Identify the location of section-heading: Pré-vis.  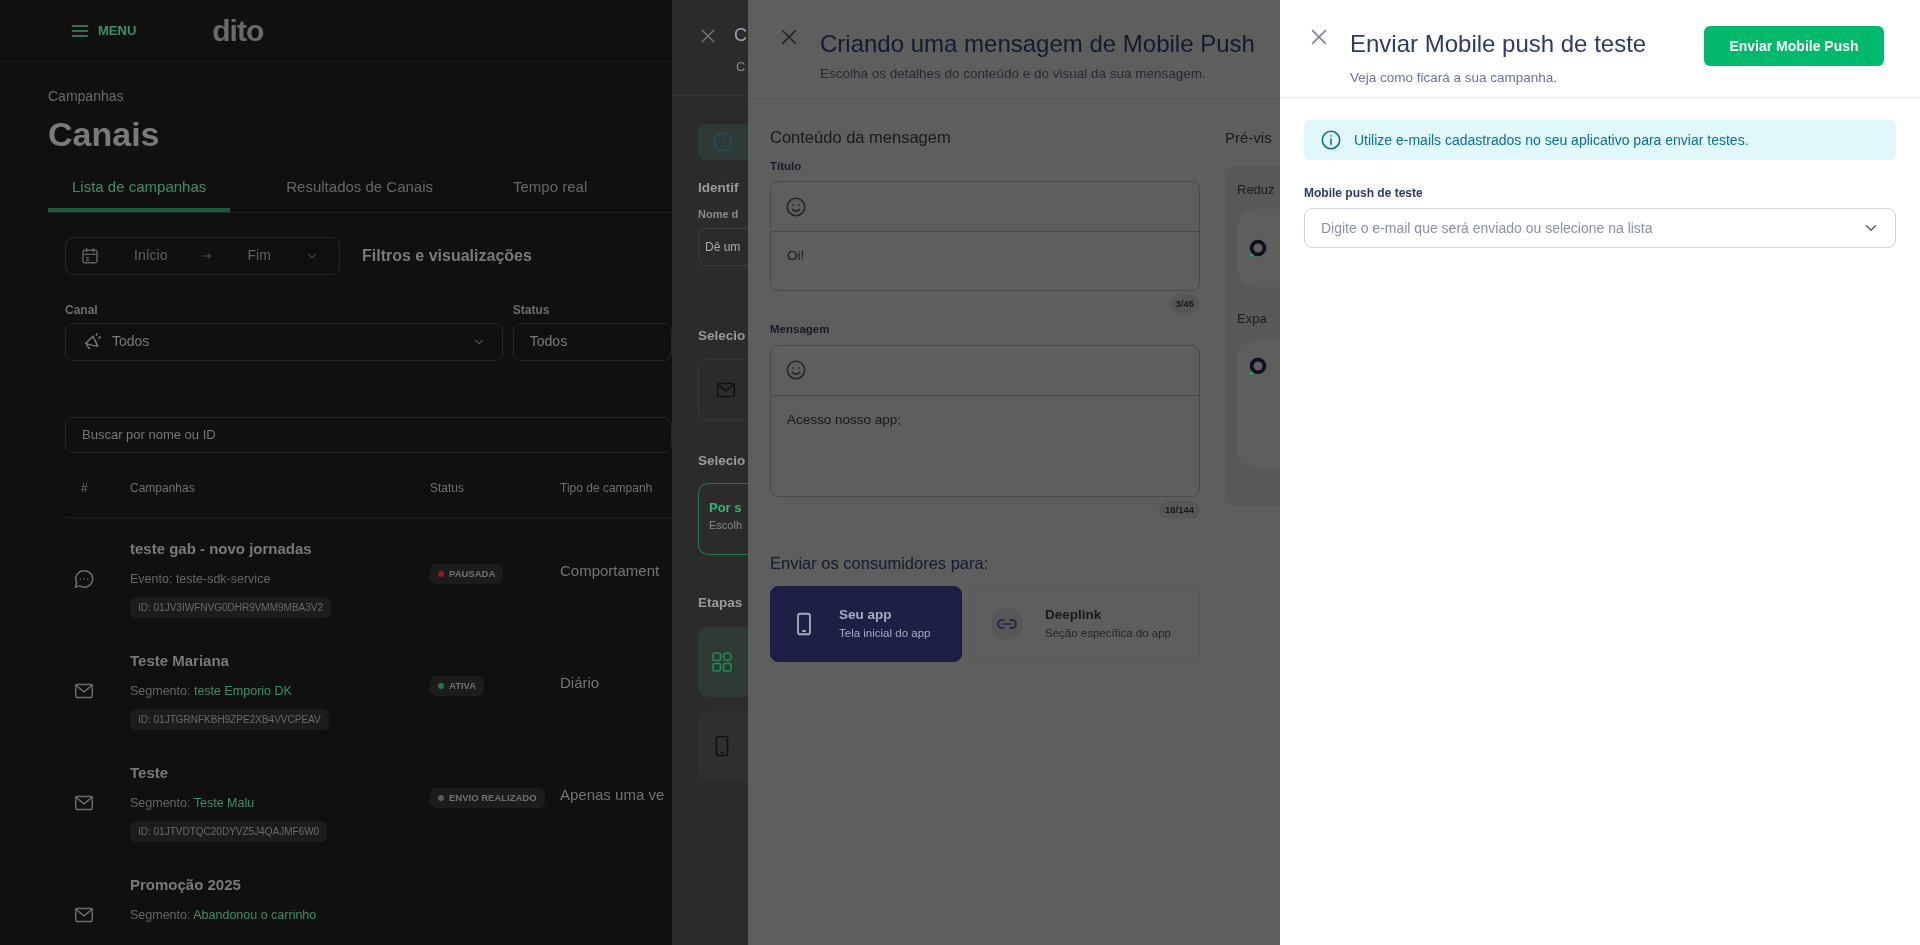
(1248, 138).